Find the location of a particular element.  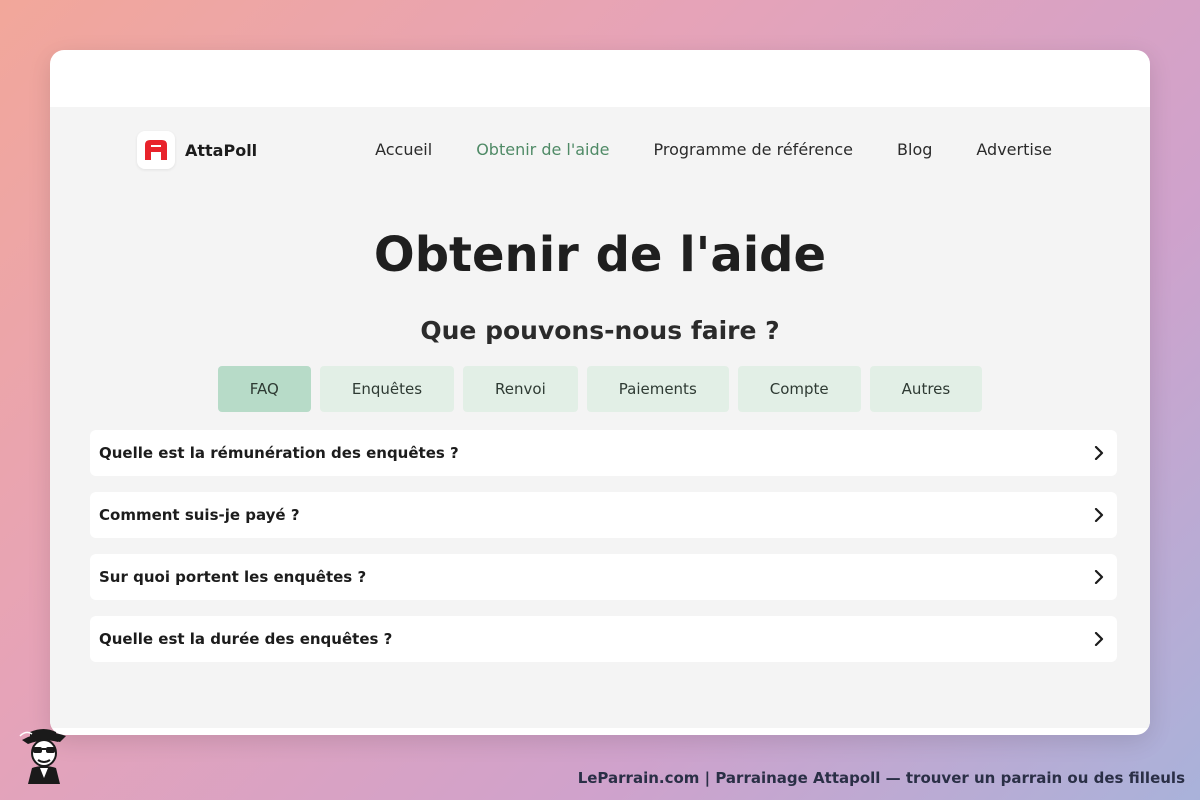

faq-question: Quelle est la durée des enquêtes ? is located at coordinates (246, 639).